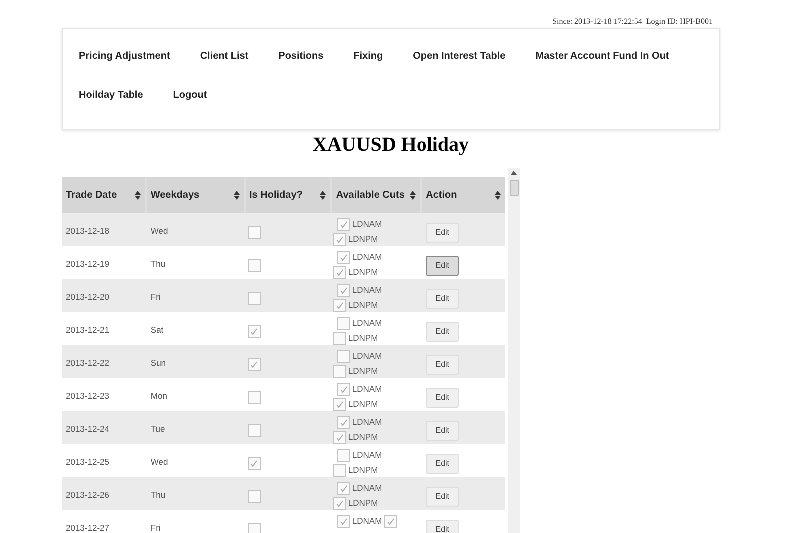 This screenshot has height=533, width=800. Describe the element at coordinates (369, 56) in the screenshot. I see `nav-link: Fixing` at that location.